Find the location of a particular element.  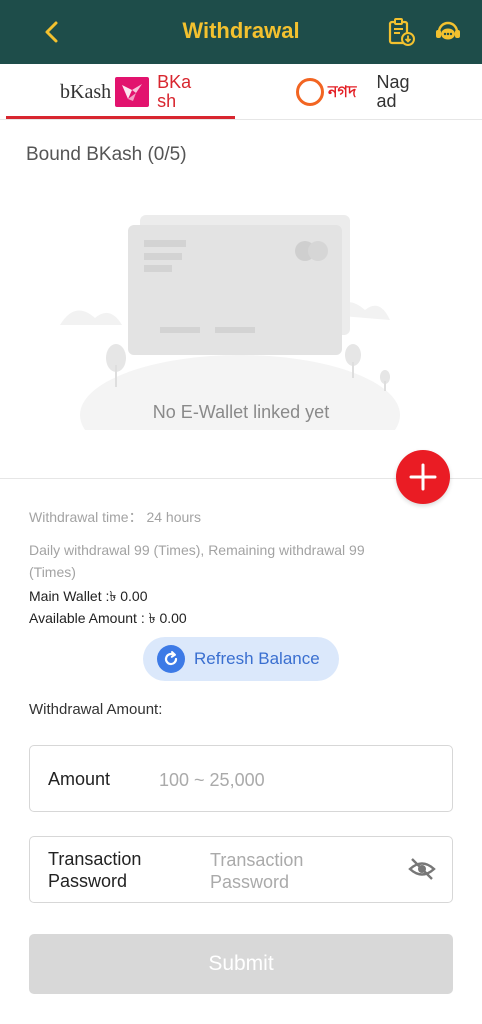

available-amount: Available Amount : ৳ 0.00 is located at coordinates (108, 618).